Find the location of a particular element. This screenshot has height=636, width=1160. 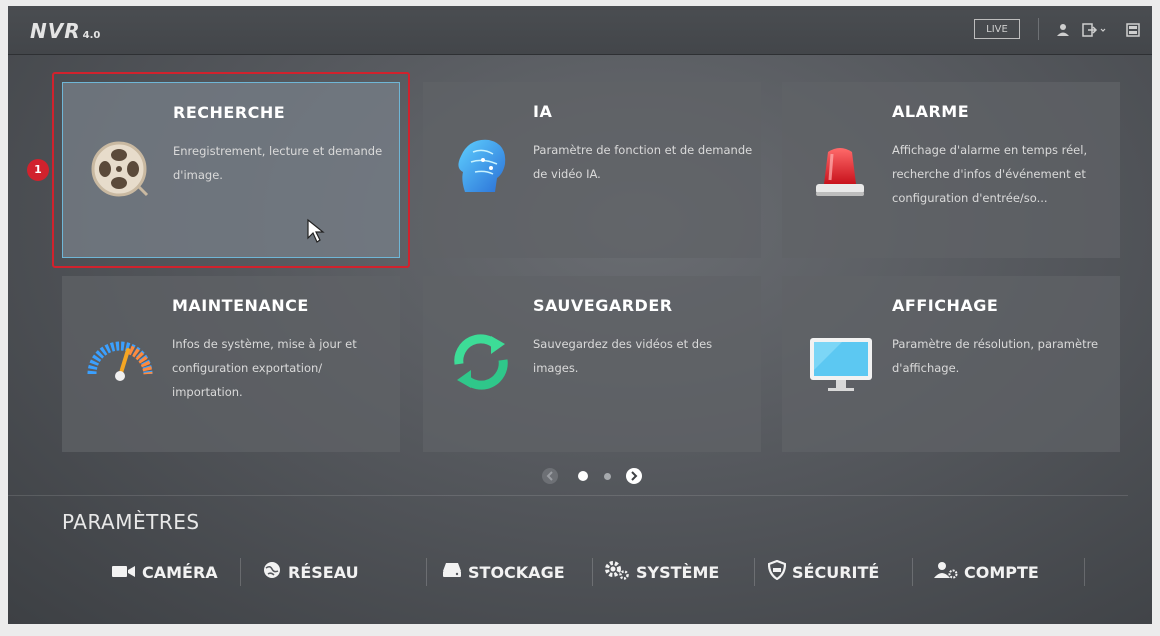

settings-item-label: SÉCURITÉ is located at coordinates (836, 572).